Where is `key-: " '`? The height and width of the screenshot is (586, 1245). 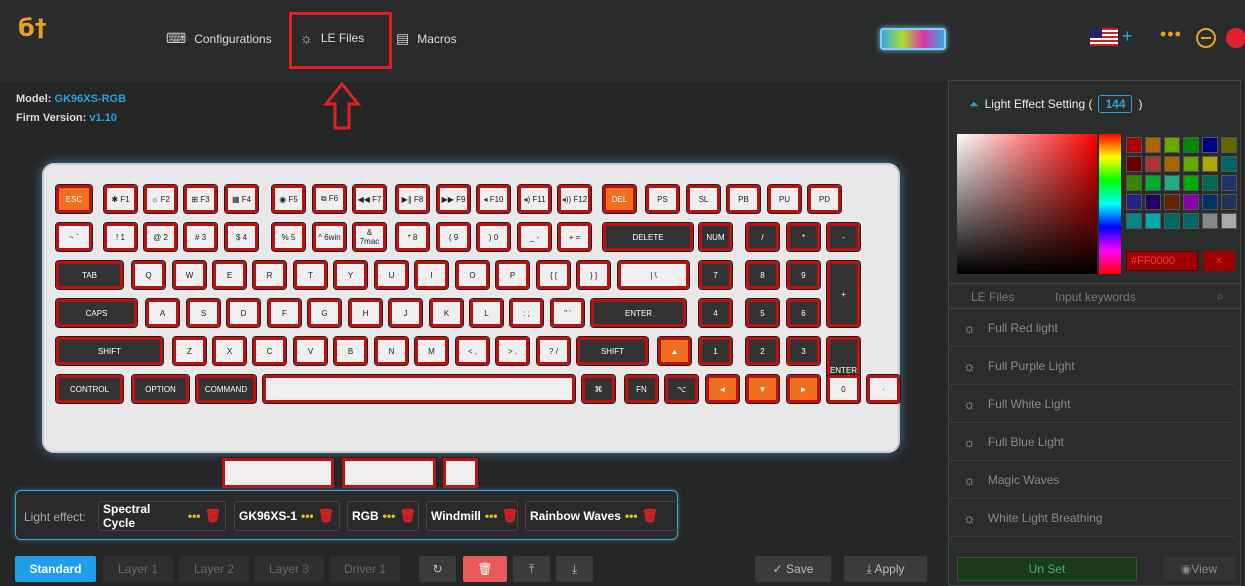 key-: " ' is located at coordinates (567, 313).